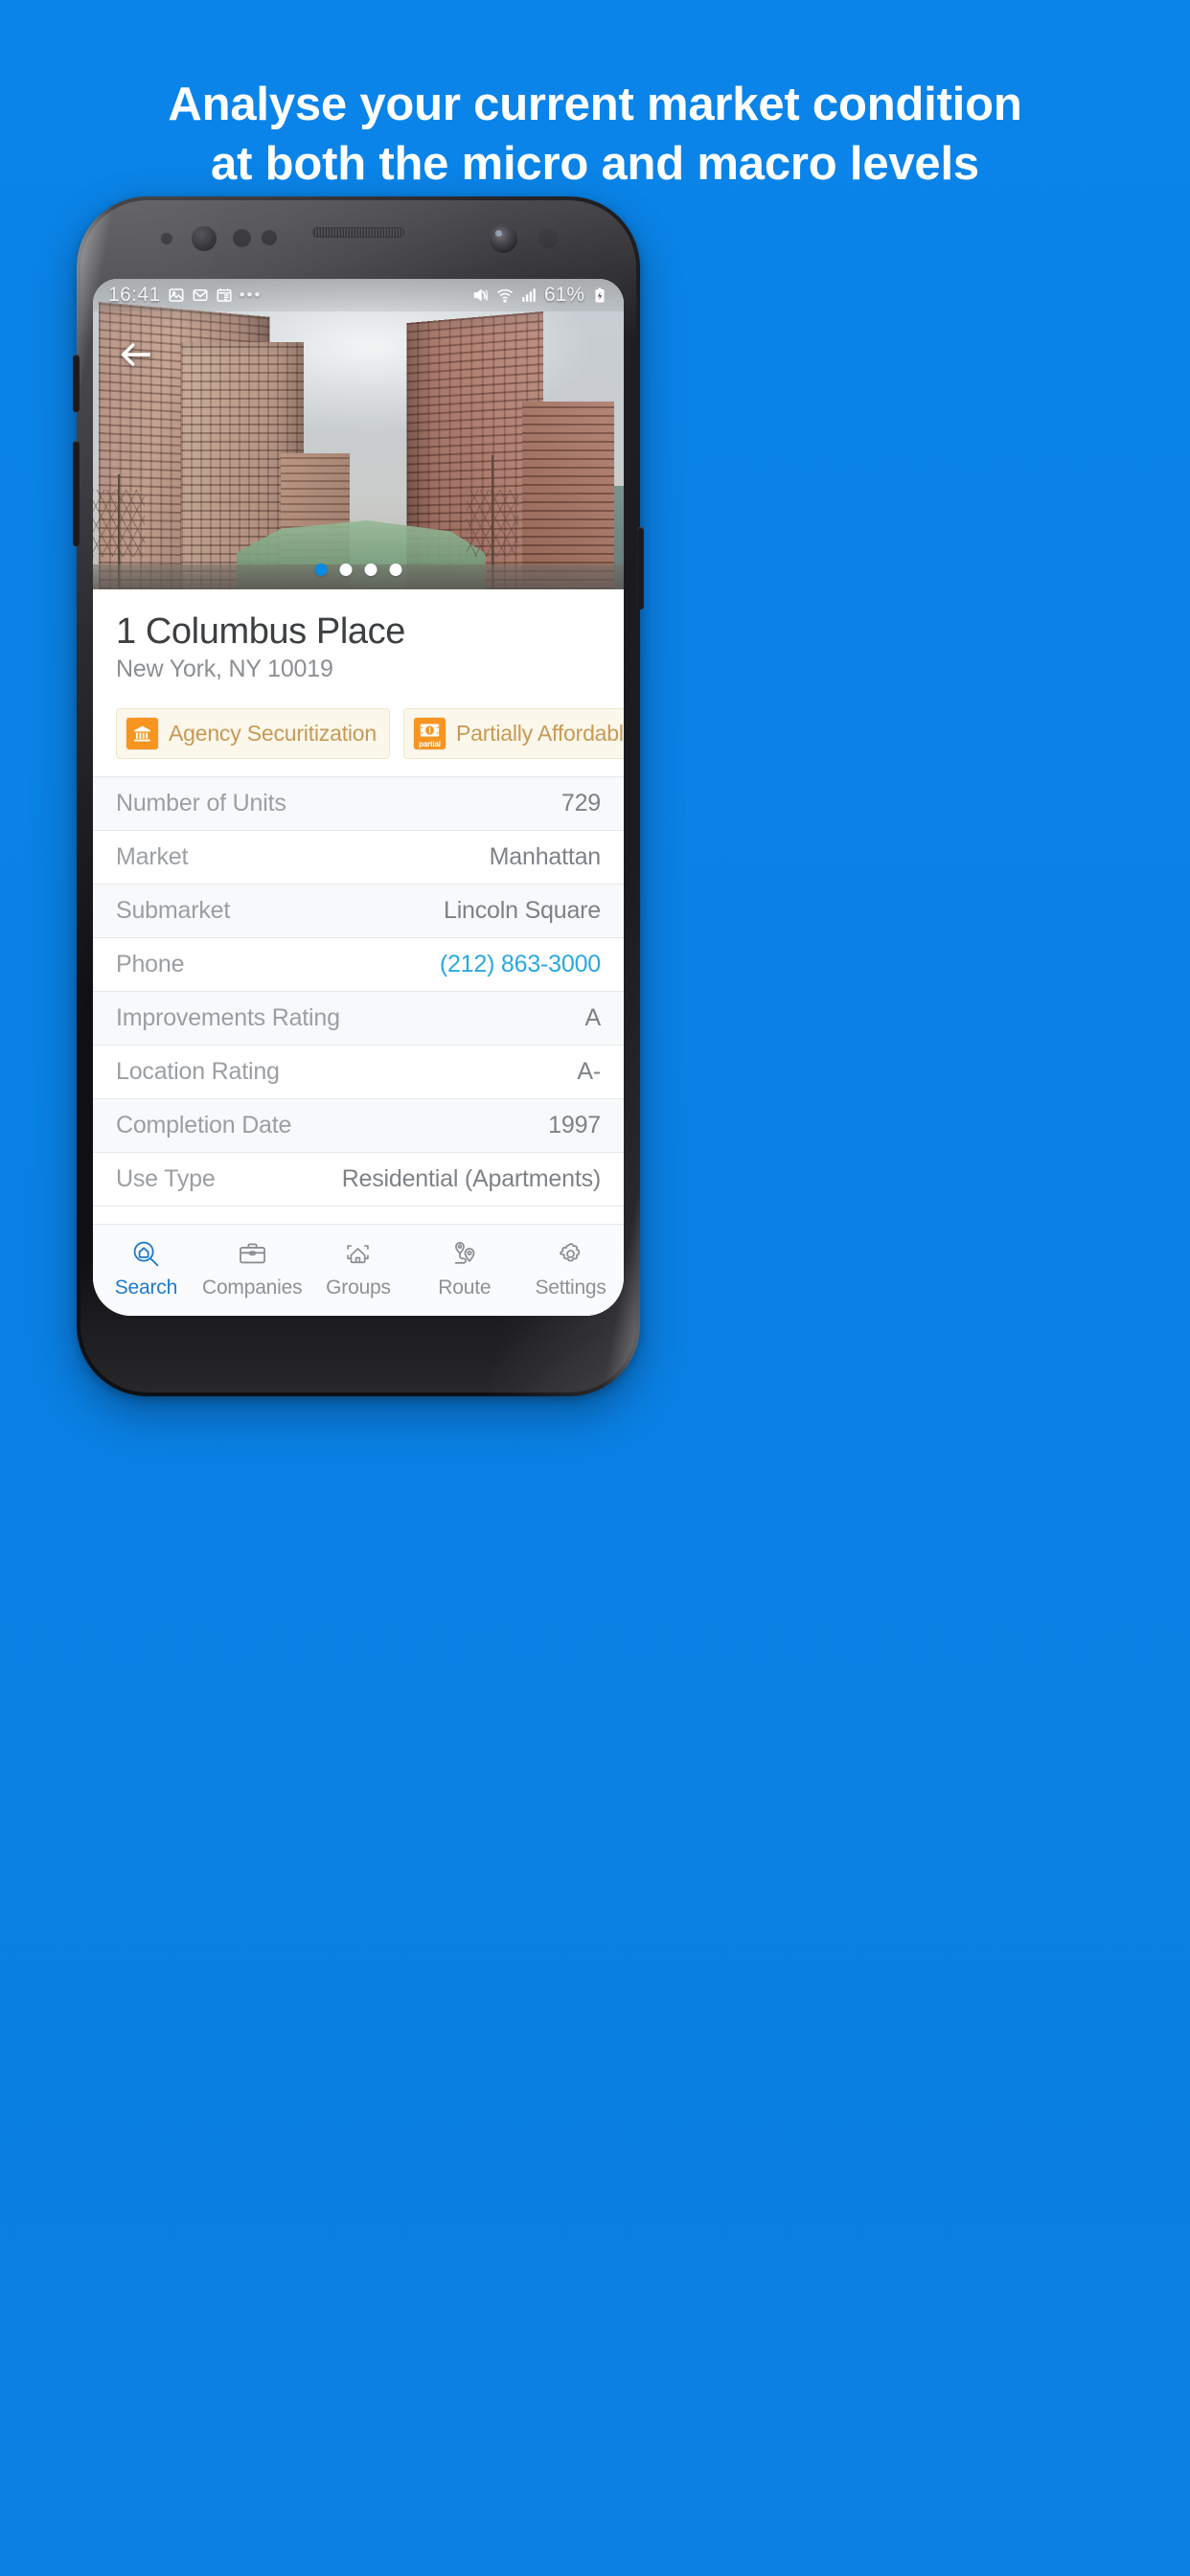 The image size is (1190, 2576). Describe the element at coordinates (273, 734) in the screenshot. I see `badge-agency-securitization-label: Agency Securitization` at that location.